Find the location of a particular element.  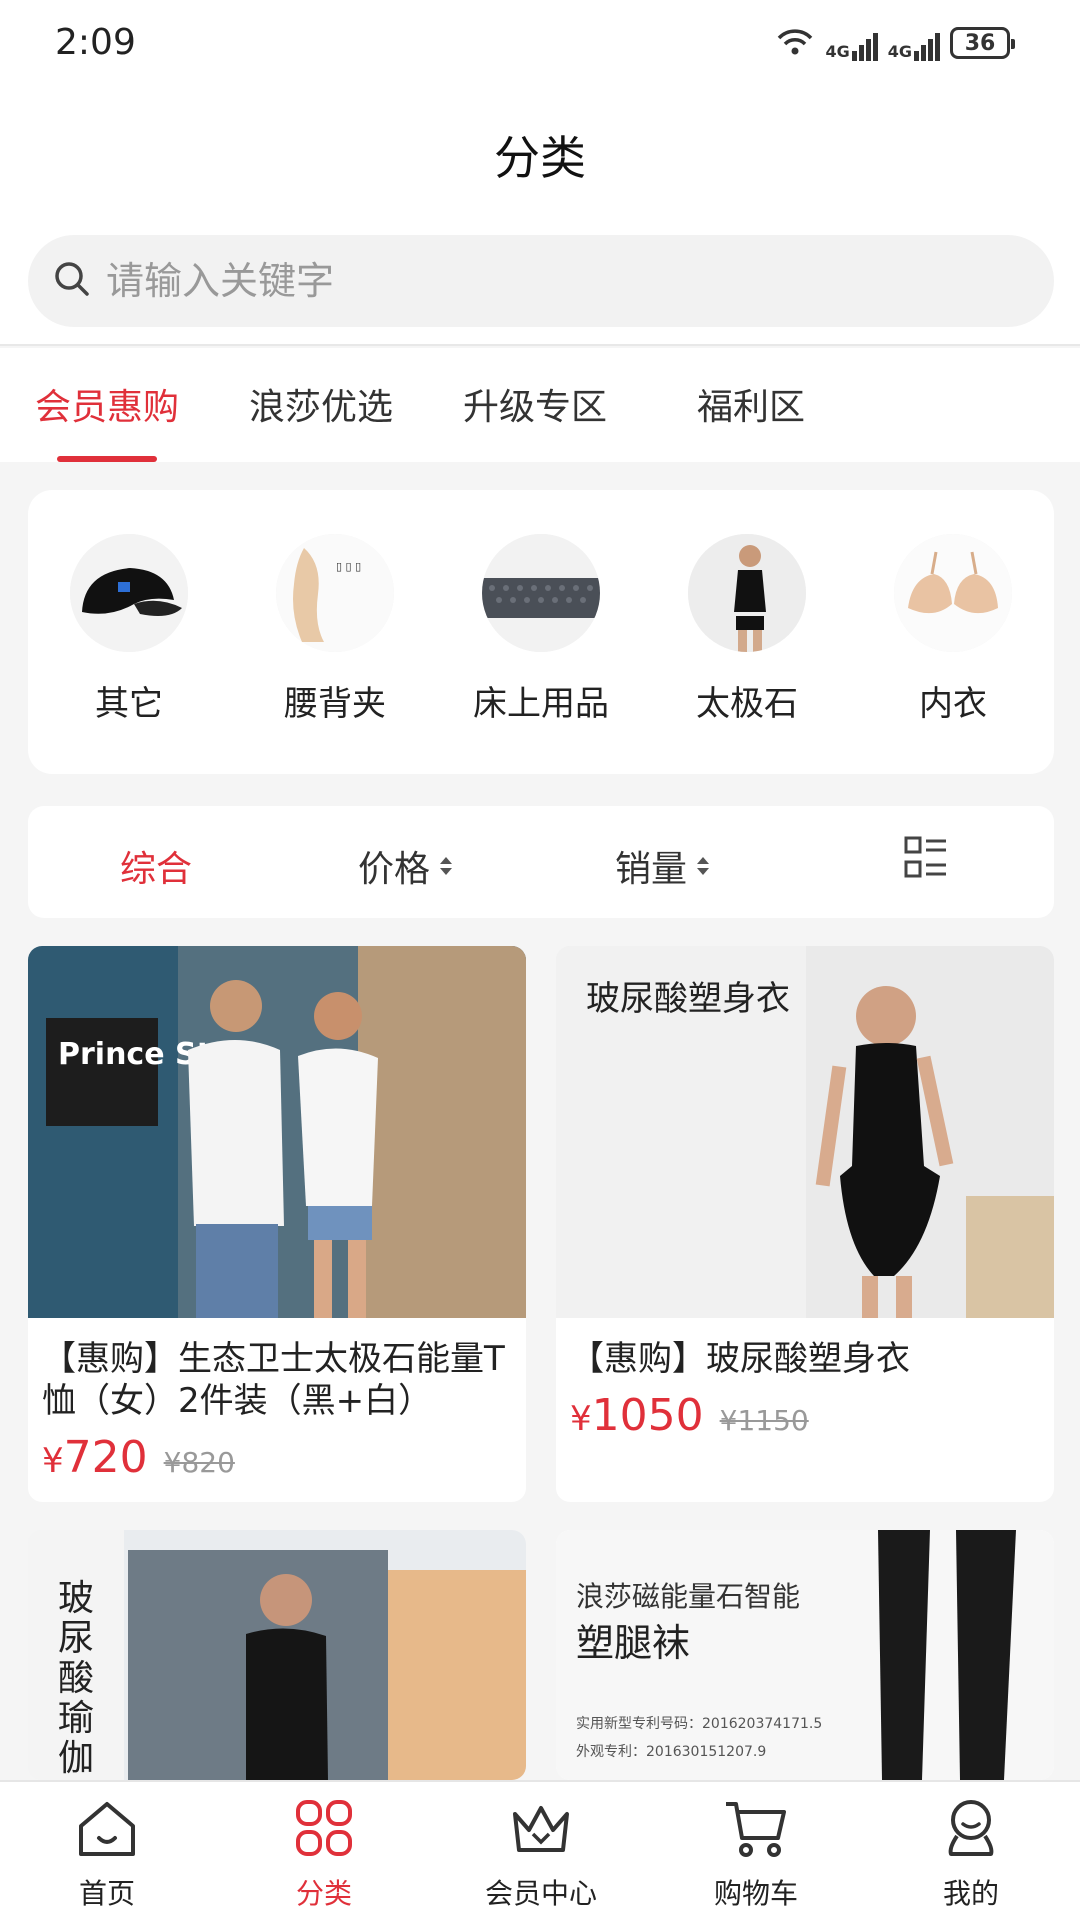

product-image: 玻尿酸瑜伽 is located at coordinates (277, 1655).